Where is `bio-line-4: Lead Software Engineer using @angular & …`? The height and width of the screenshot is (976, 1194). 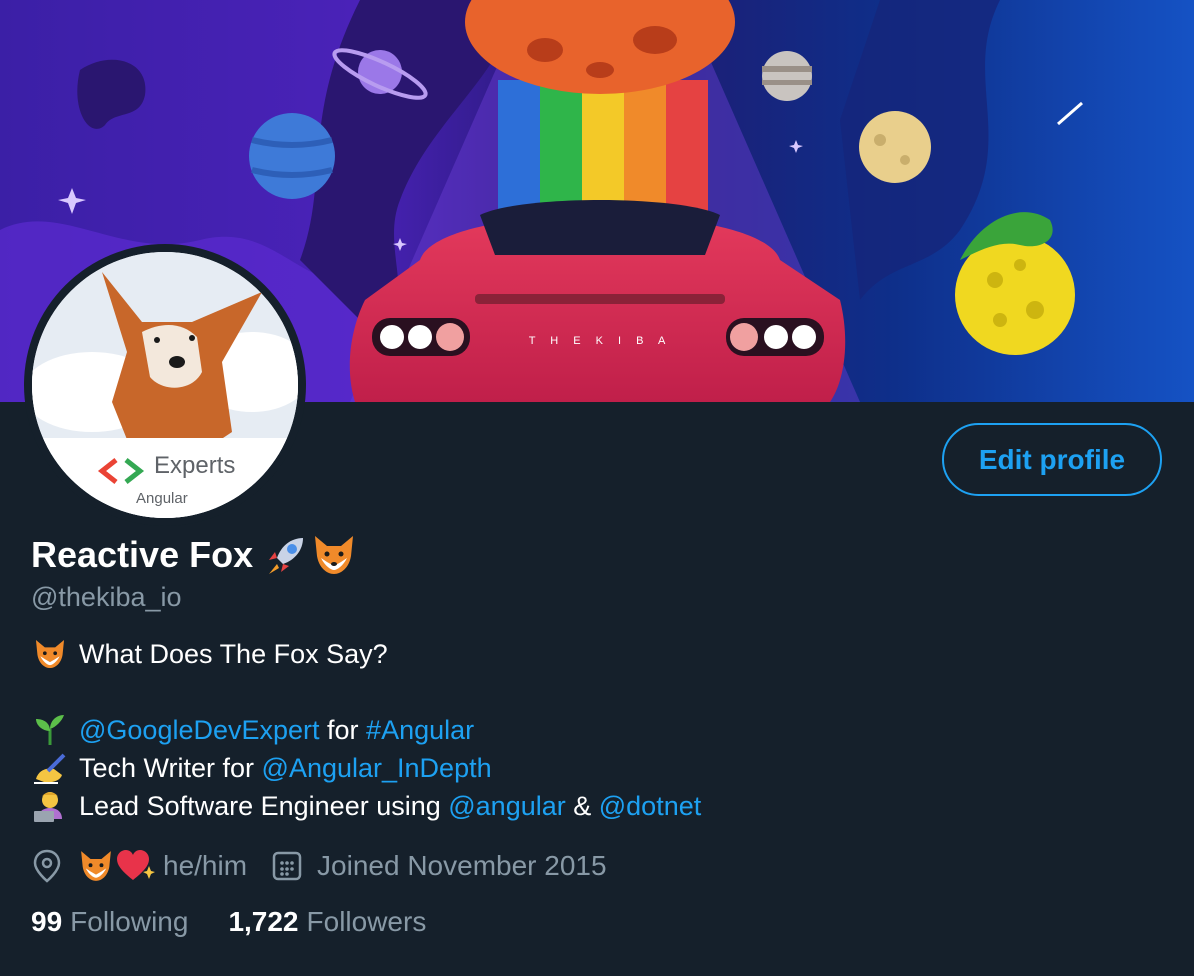
bio-line-4: Lead Software Engineer using @angular & … is located at coordinates (366, 806).